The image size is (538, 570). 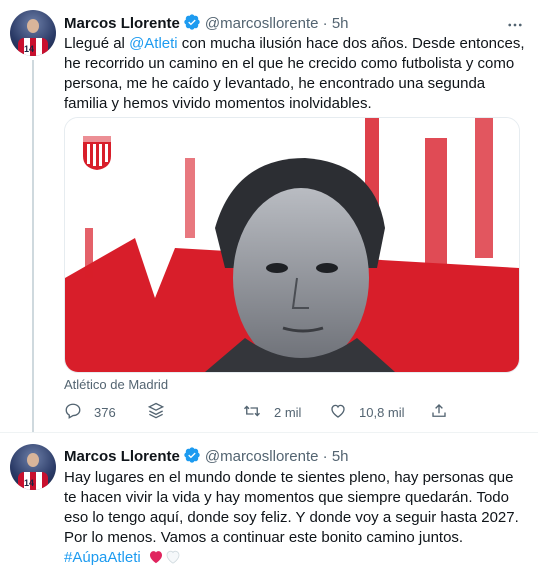 I want to click on atleti-crest-icon, so click(x=97, y=153).